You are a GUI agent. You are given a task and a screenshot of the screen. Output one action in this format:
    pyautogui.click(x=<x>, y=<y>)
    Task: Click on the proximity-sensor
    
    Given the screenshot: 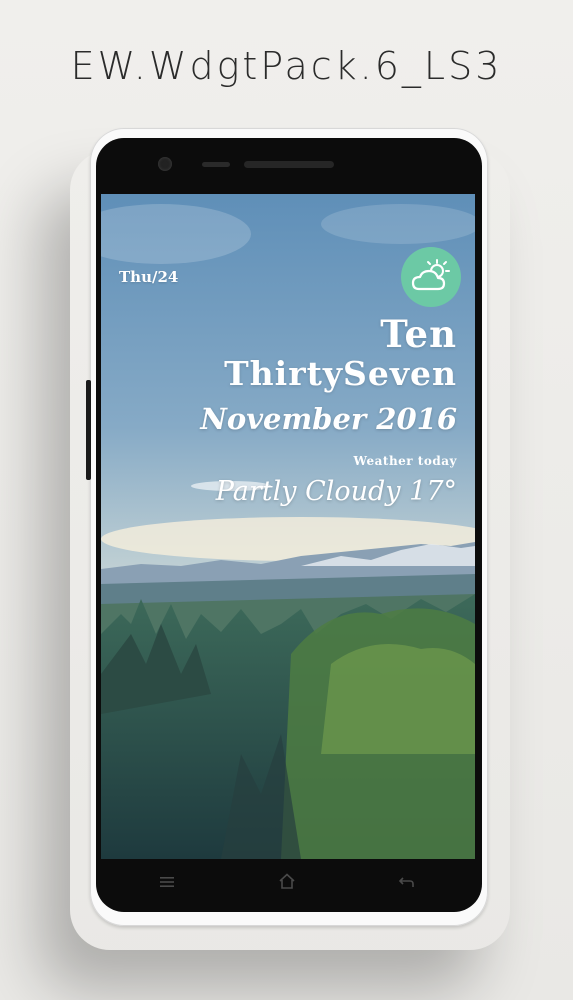 What is the action you would take?
    pyautogui.click(x=216, y=164)
    